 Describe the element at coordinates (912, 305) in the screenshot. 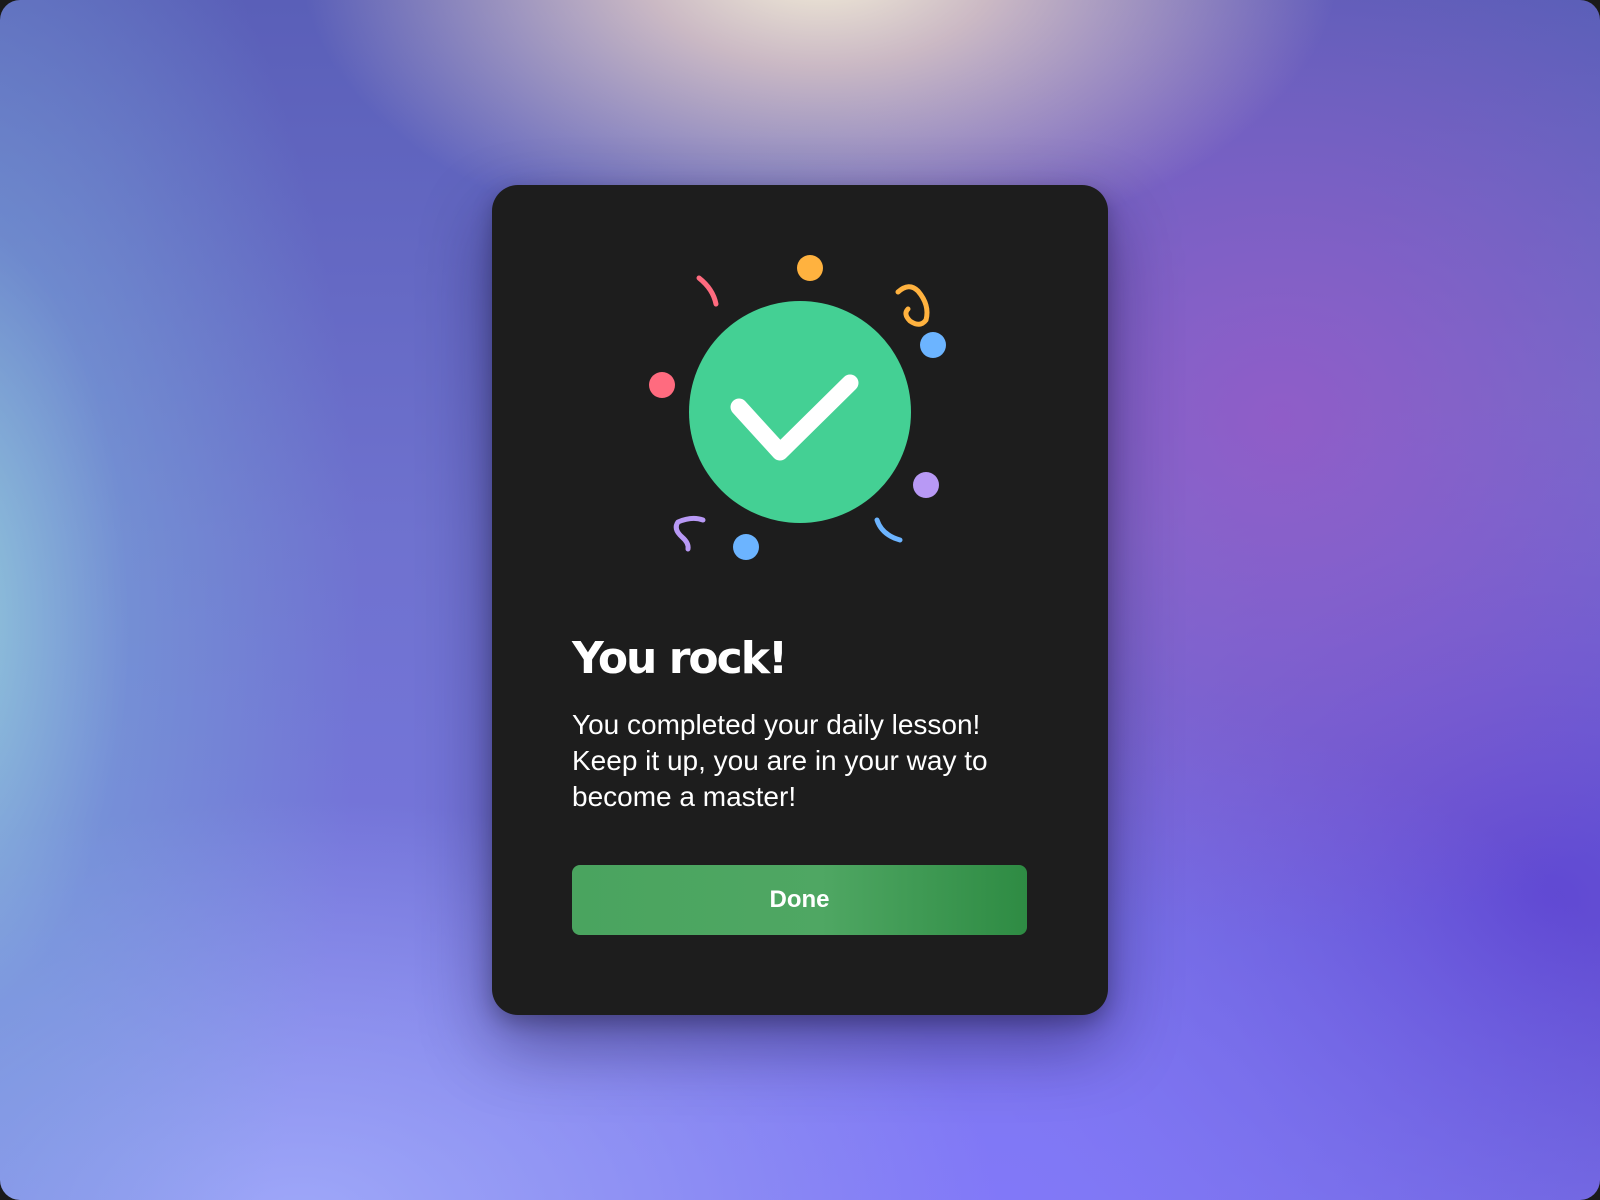

I see `confetti-orange-squiggle` at that location.